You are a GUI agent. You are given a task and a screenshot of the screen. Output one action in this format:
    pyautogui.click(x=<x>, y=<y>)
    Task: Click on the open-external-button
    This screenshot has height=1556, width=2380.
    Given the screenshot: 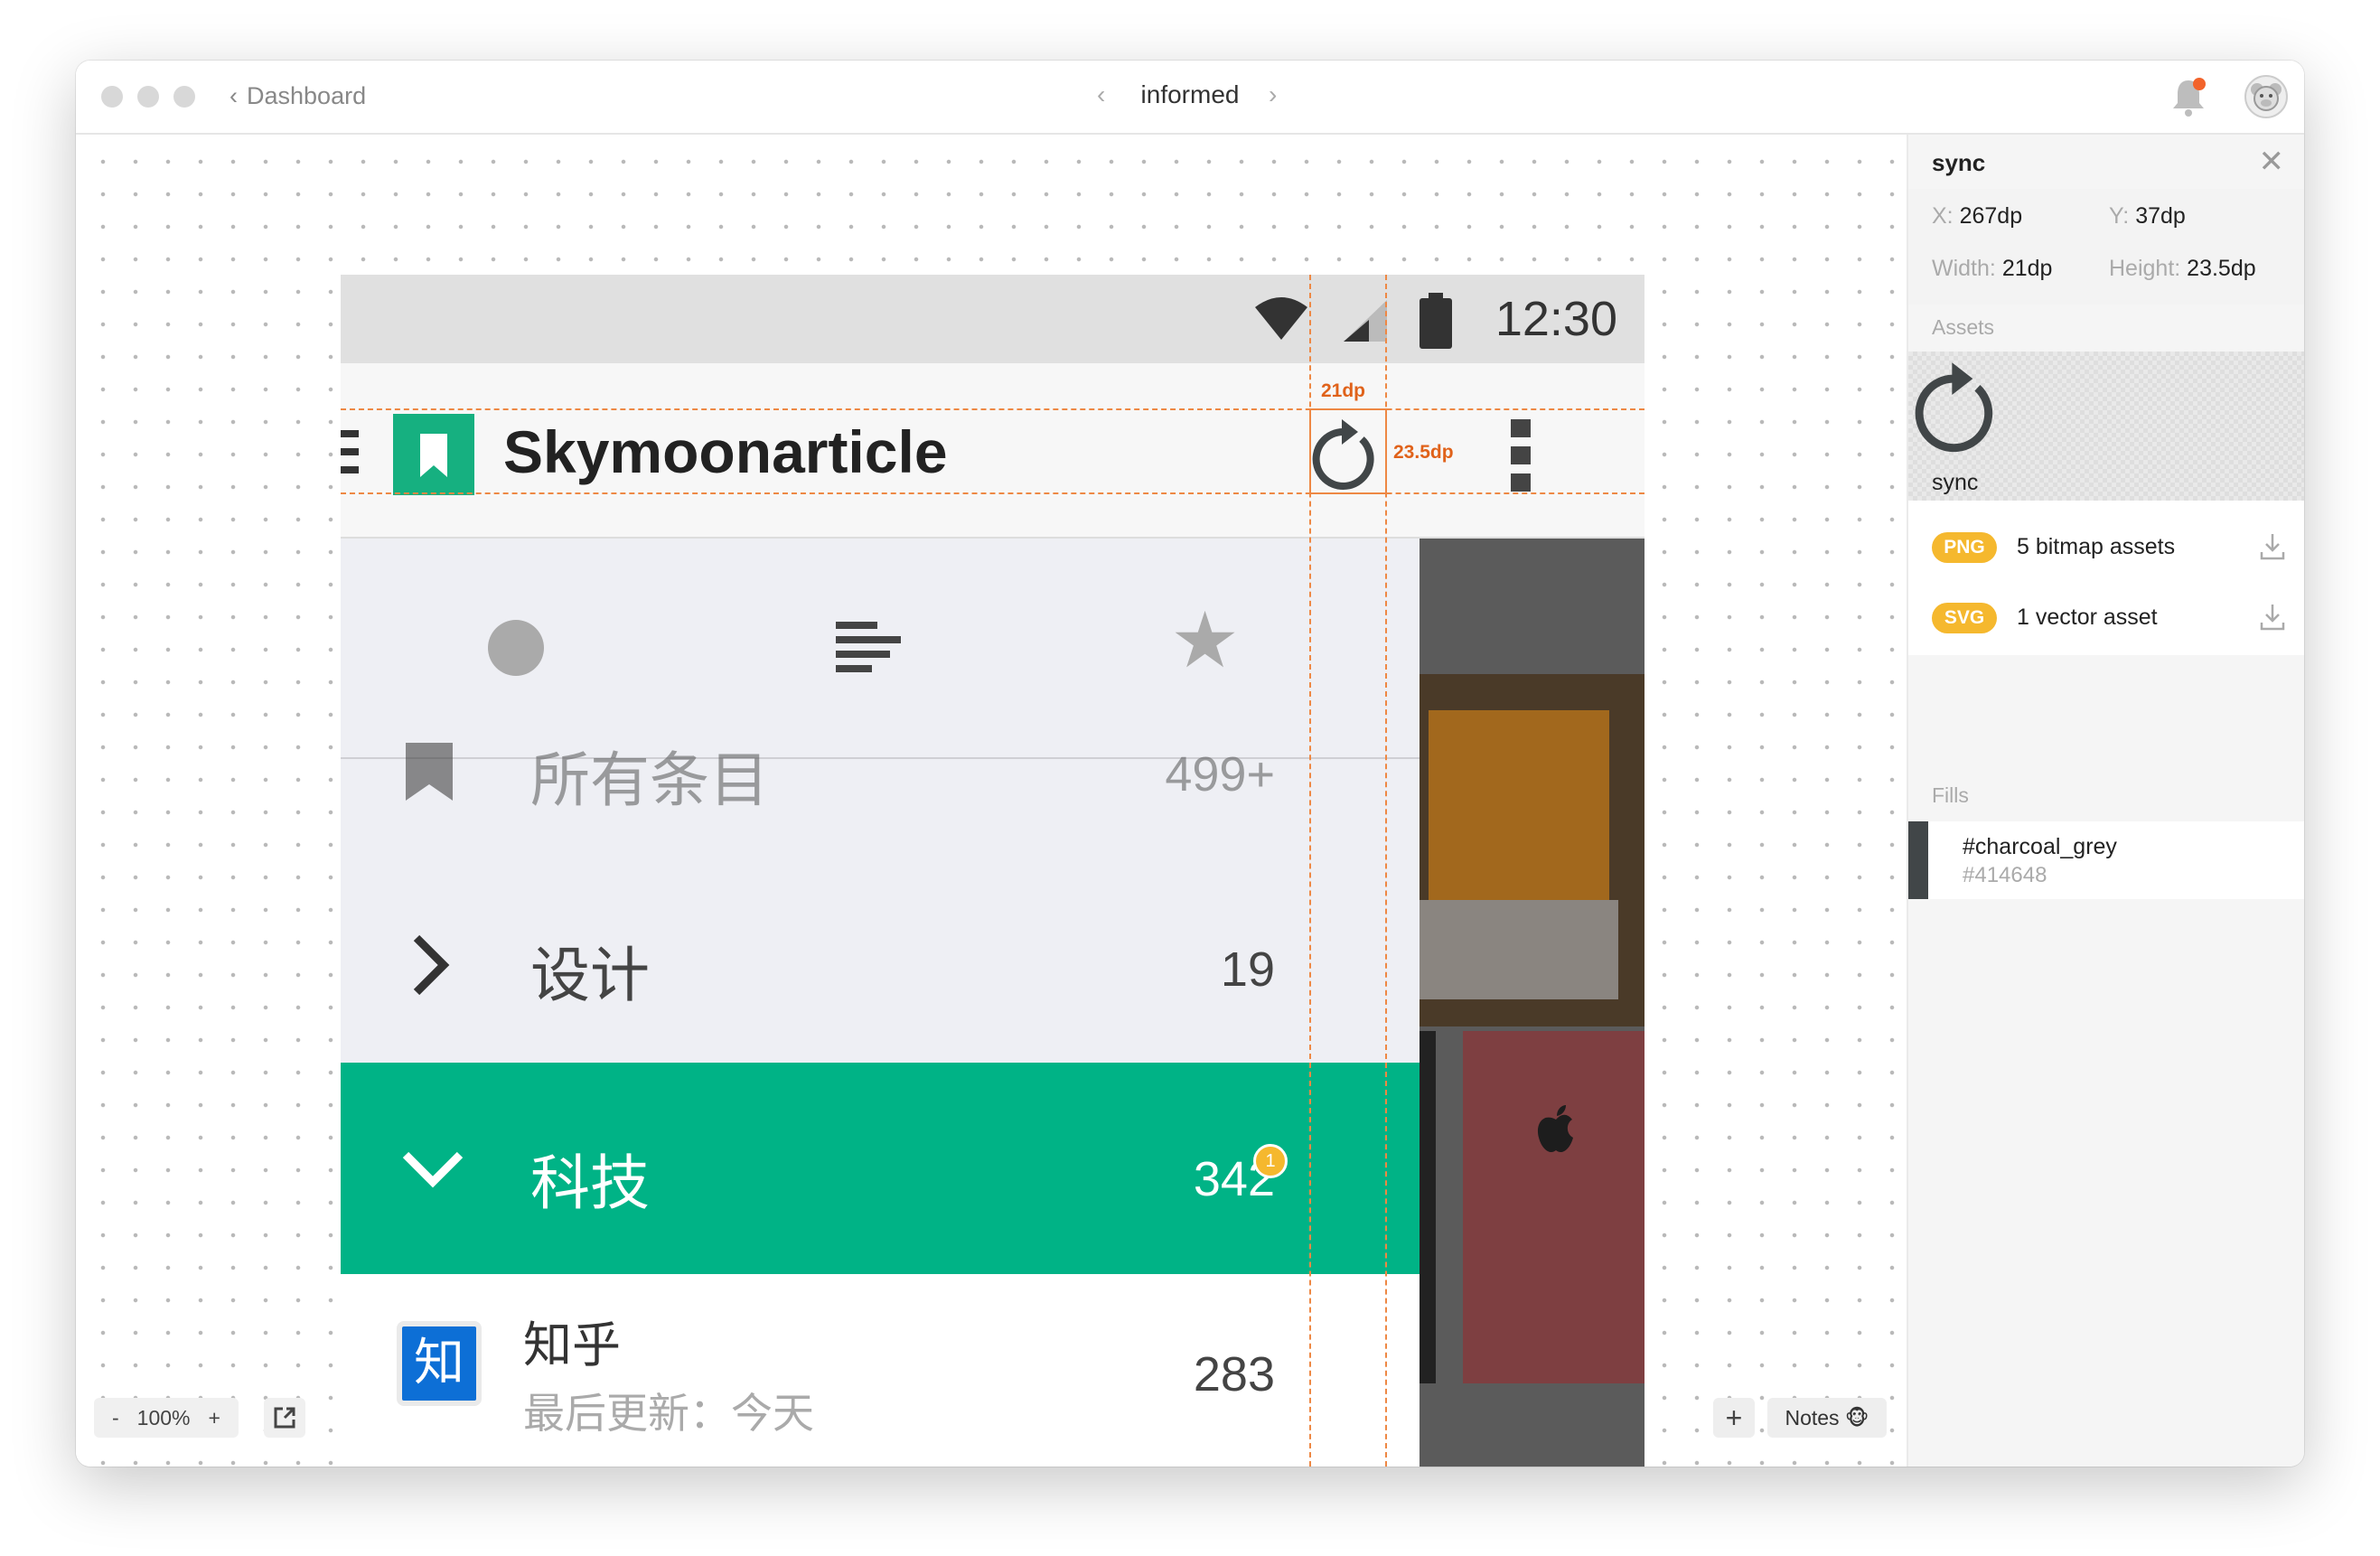 What is the action you would take?
    pyautogui.click(x=284, y=1418)
    